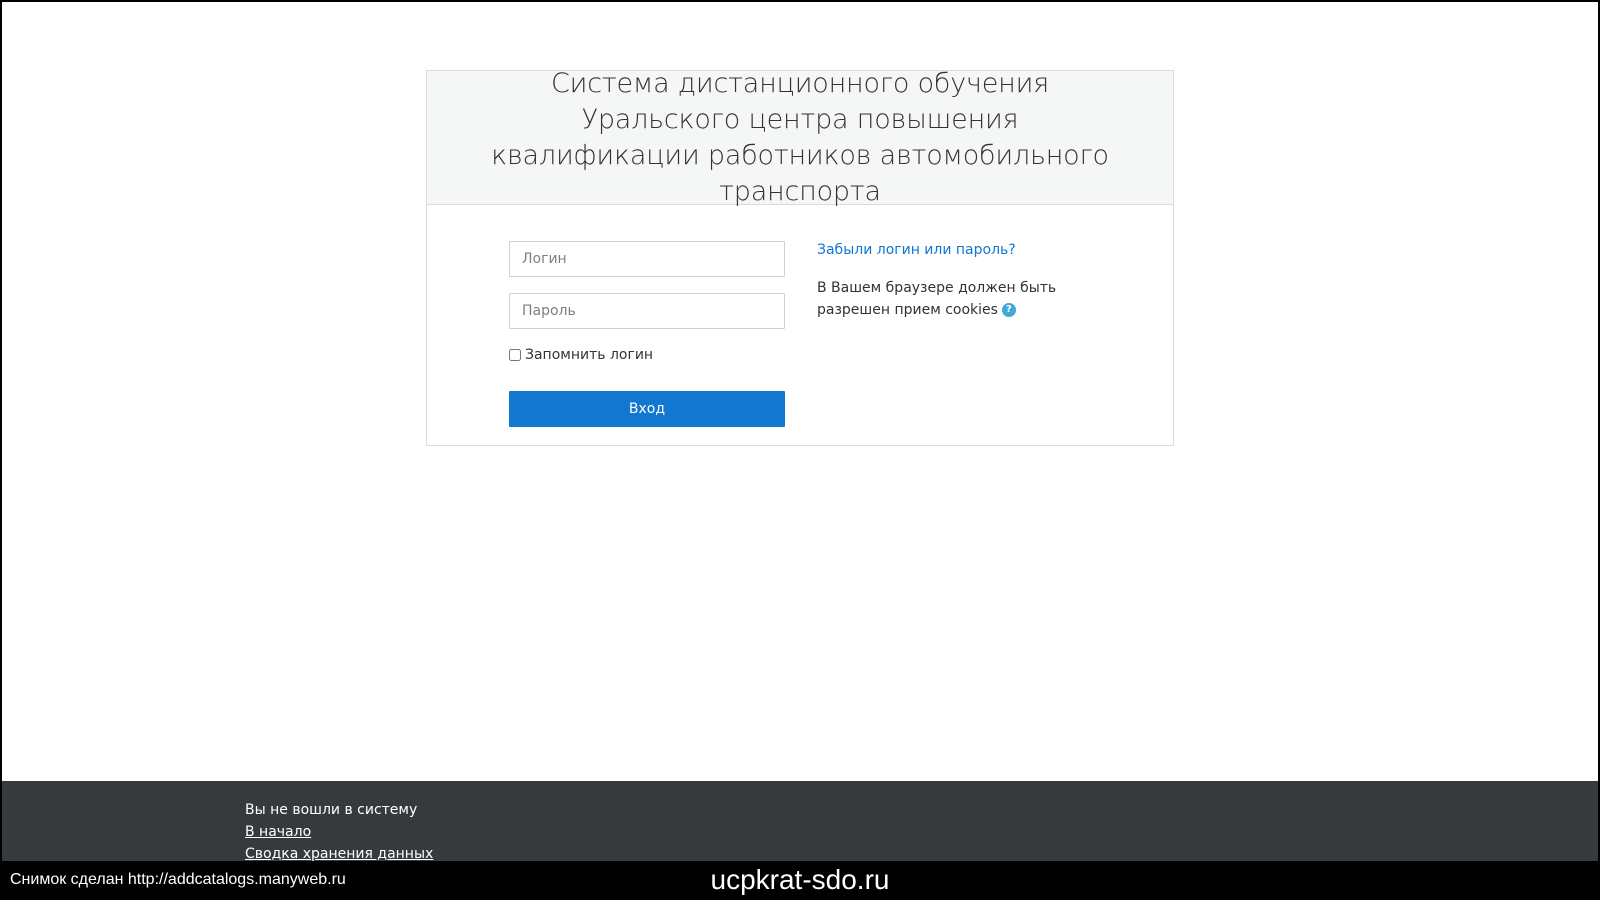  What do you see at coordinates (647, 311) in the screenshot?
I see `password-input` at bounding box center [647, 311].